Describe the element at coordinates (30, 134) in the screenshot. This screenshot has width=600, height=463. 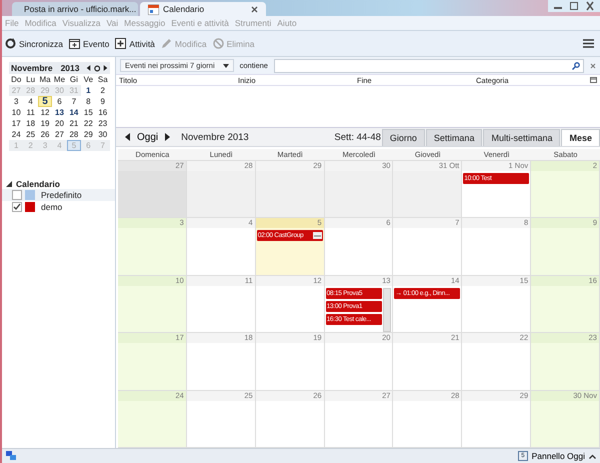
I see `mini-calendar-day: 25` at that location.